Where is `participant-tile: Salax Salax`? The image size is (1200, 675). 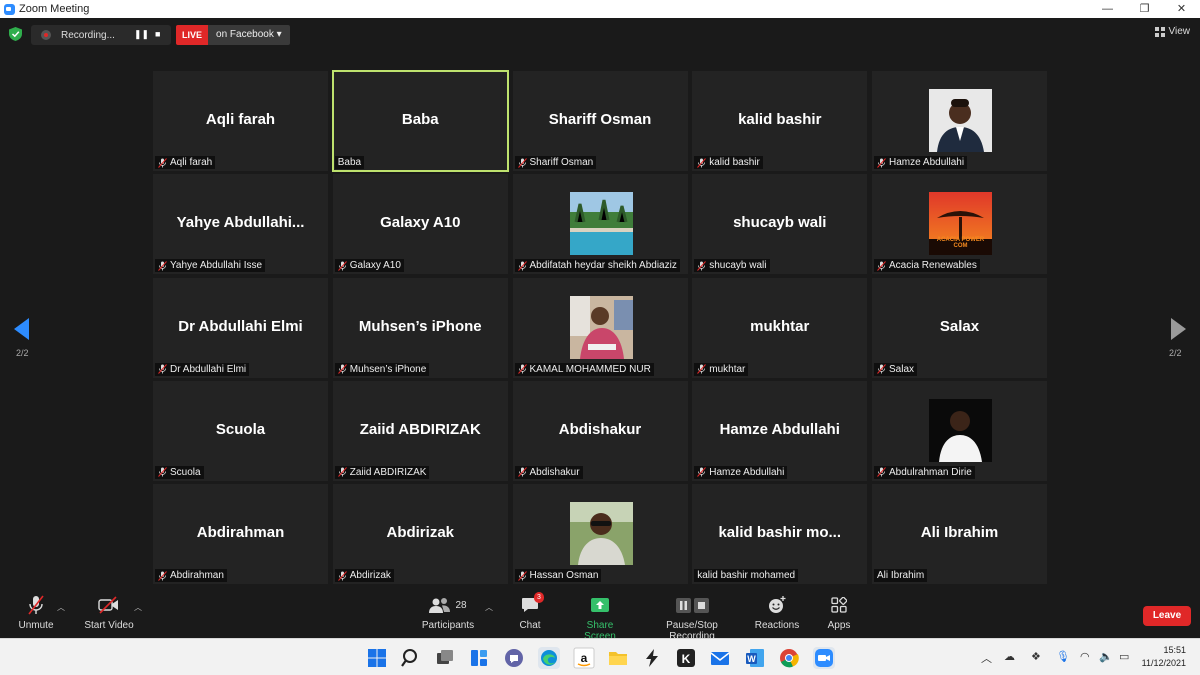
participant-tile: Salax Salax is located at coordinates (959, 327).